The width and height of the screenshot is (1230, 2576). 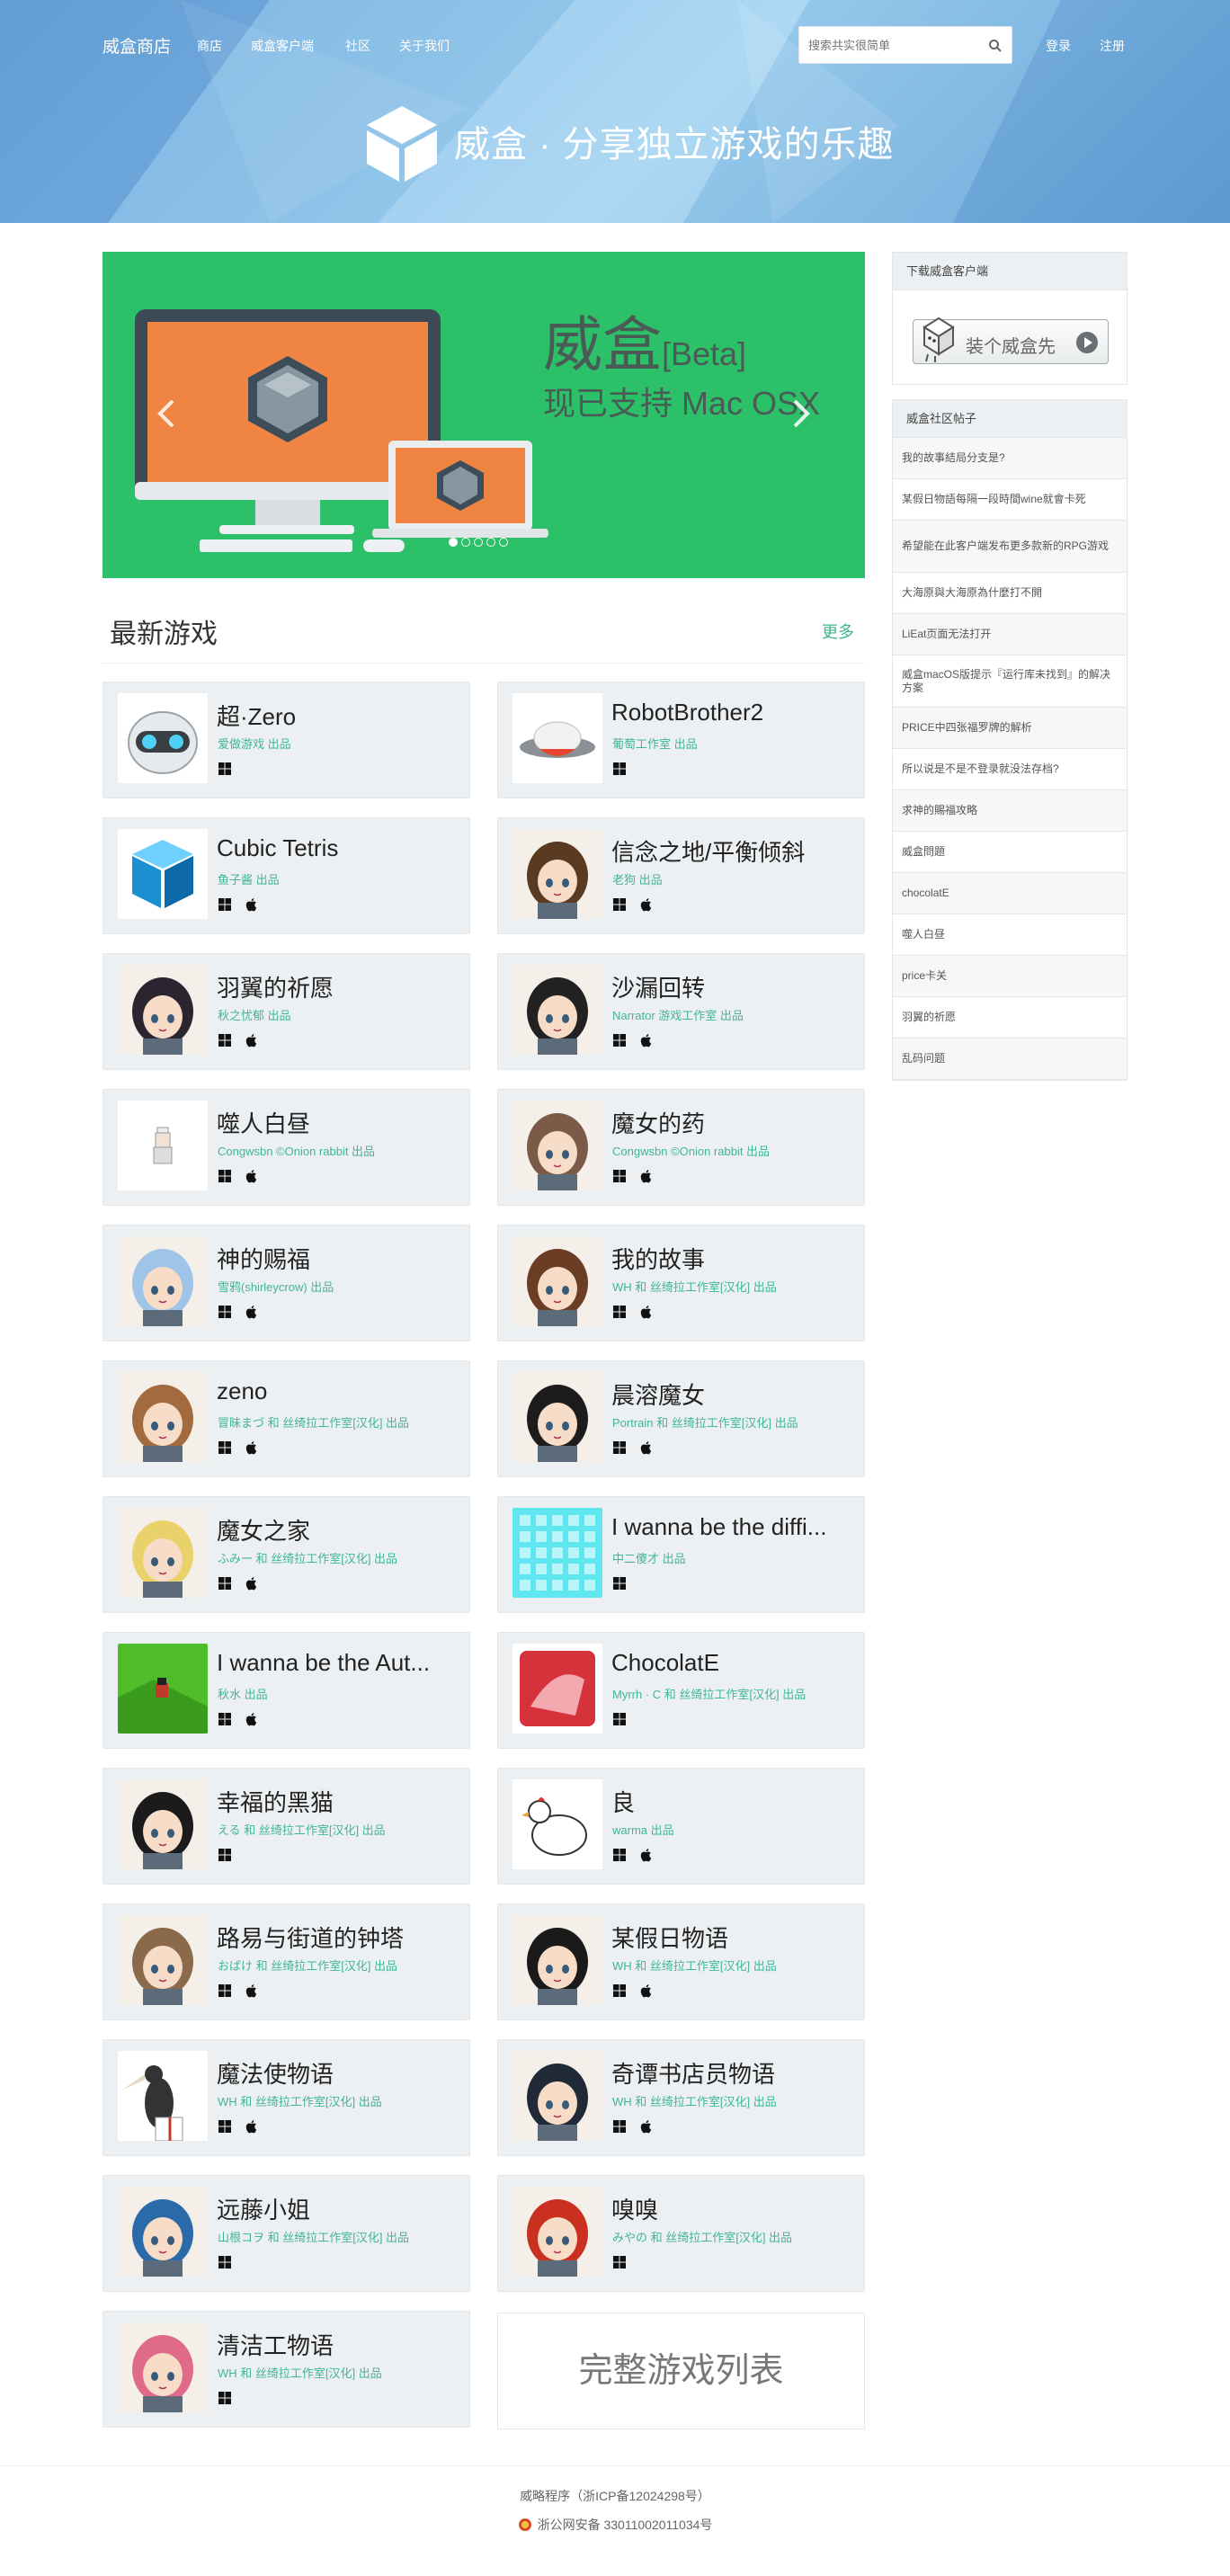 I want to click on game-card: 魔法使物语 WH 和 丝绮拉工作室[汉化] 出品, so click(x=286, y=2098).